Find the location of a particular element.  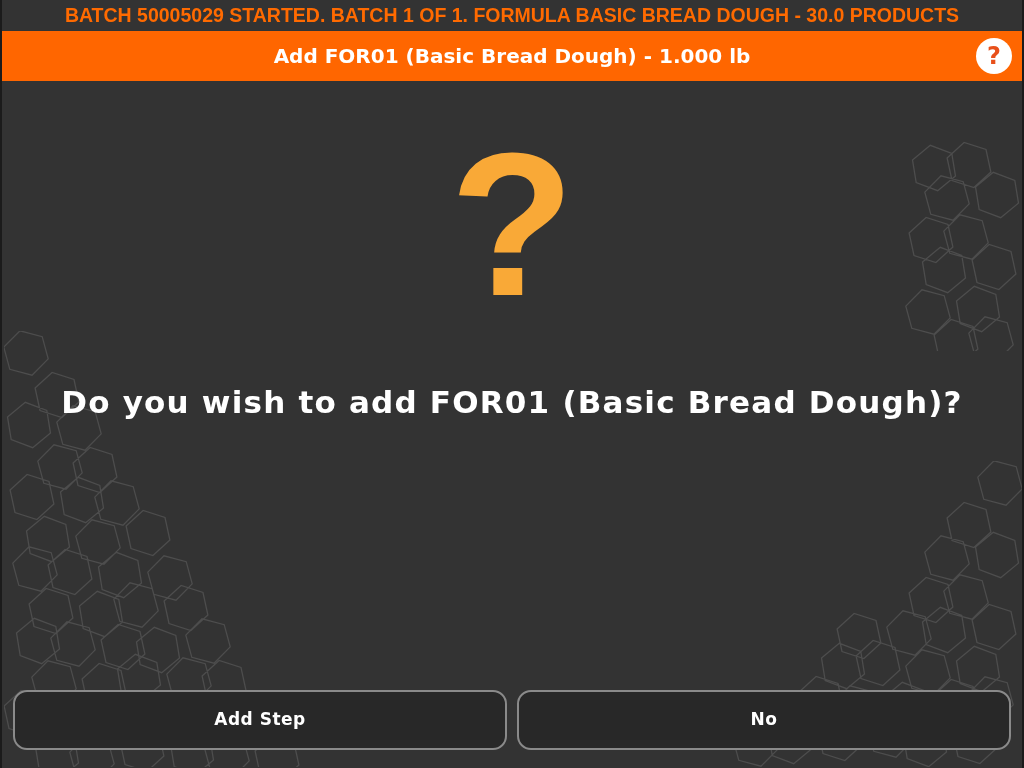

dialog-button: No is located at coordinates (764, 720).